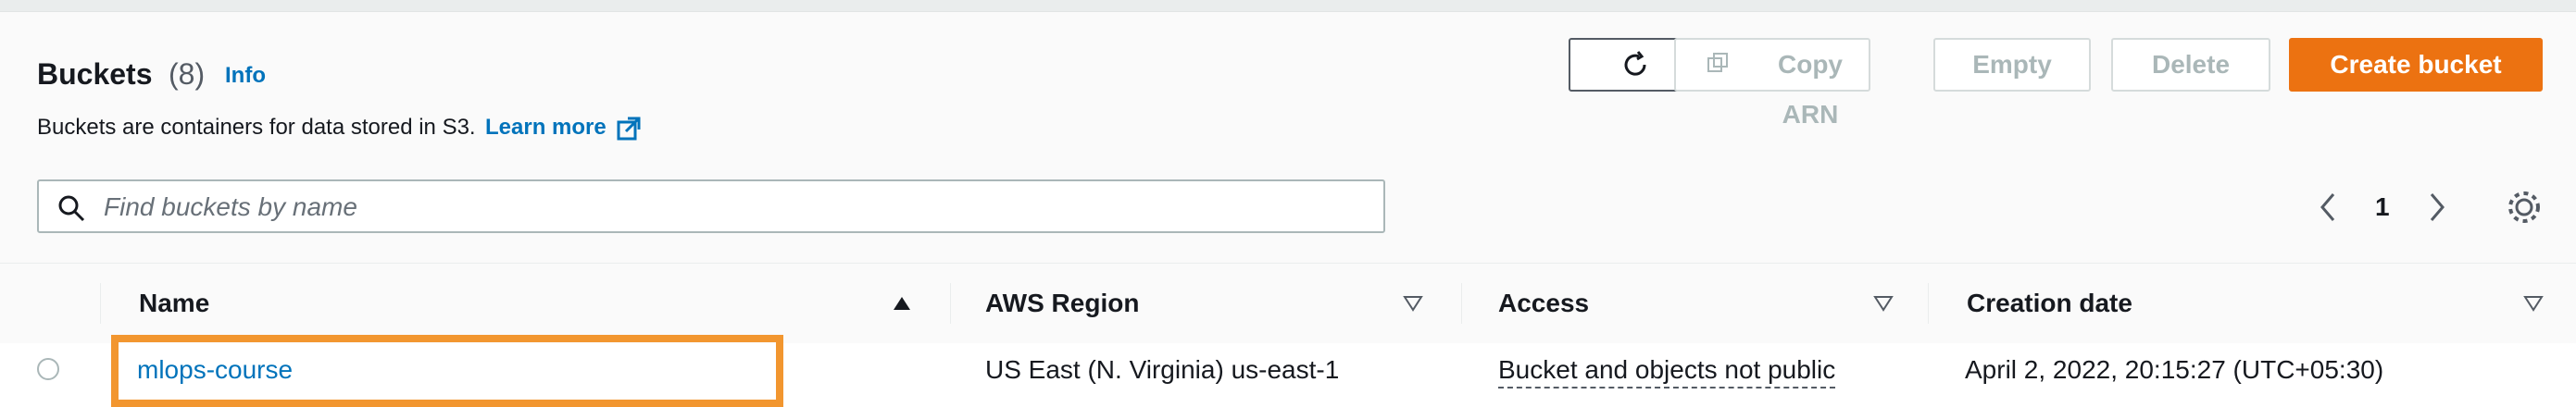 The width and height of the screenshot is (2576, 407). I want to click on column-header-name: Name, so click(174, 304).